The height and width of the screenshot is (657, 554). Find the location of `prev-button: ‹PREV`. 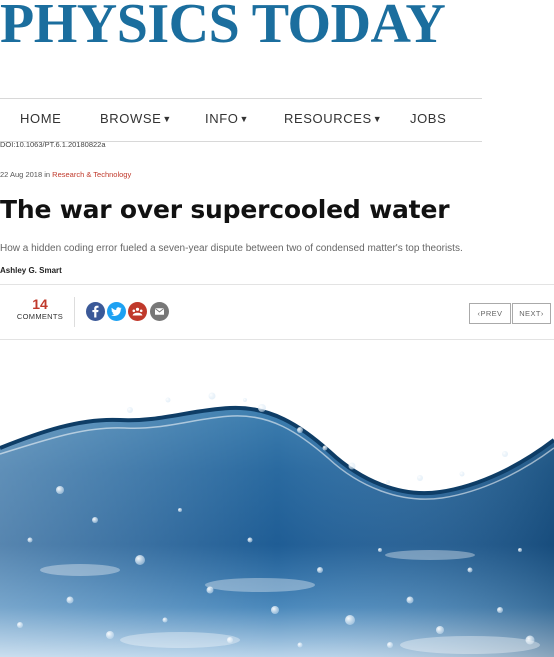

prev-button: ‹PREV is located at coordinates (490, 313).